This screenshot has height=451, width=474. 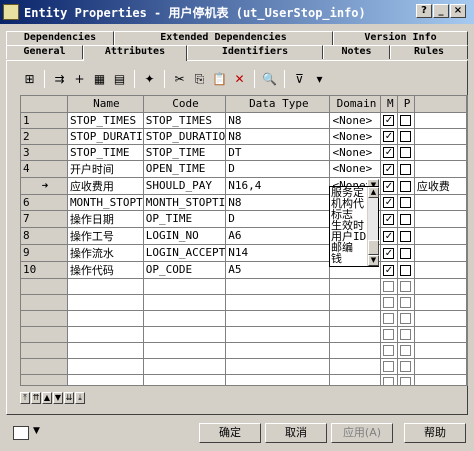 What do you see at coordinates (80, 398) in the screenshot?
I see `move-bottom-button: ⤓` at bounding box center [80, 398].